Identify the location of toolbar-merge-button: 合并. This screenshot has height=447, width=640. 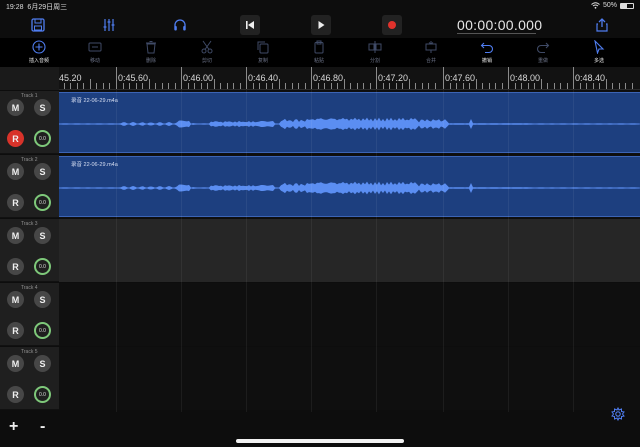
(431, 53).